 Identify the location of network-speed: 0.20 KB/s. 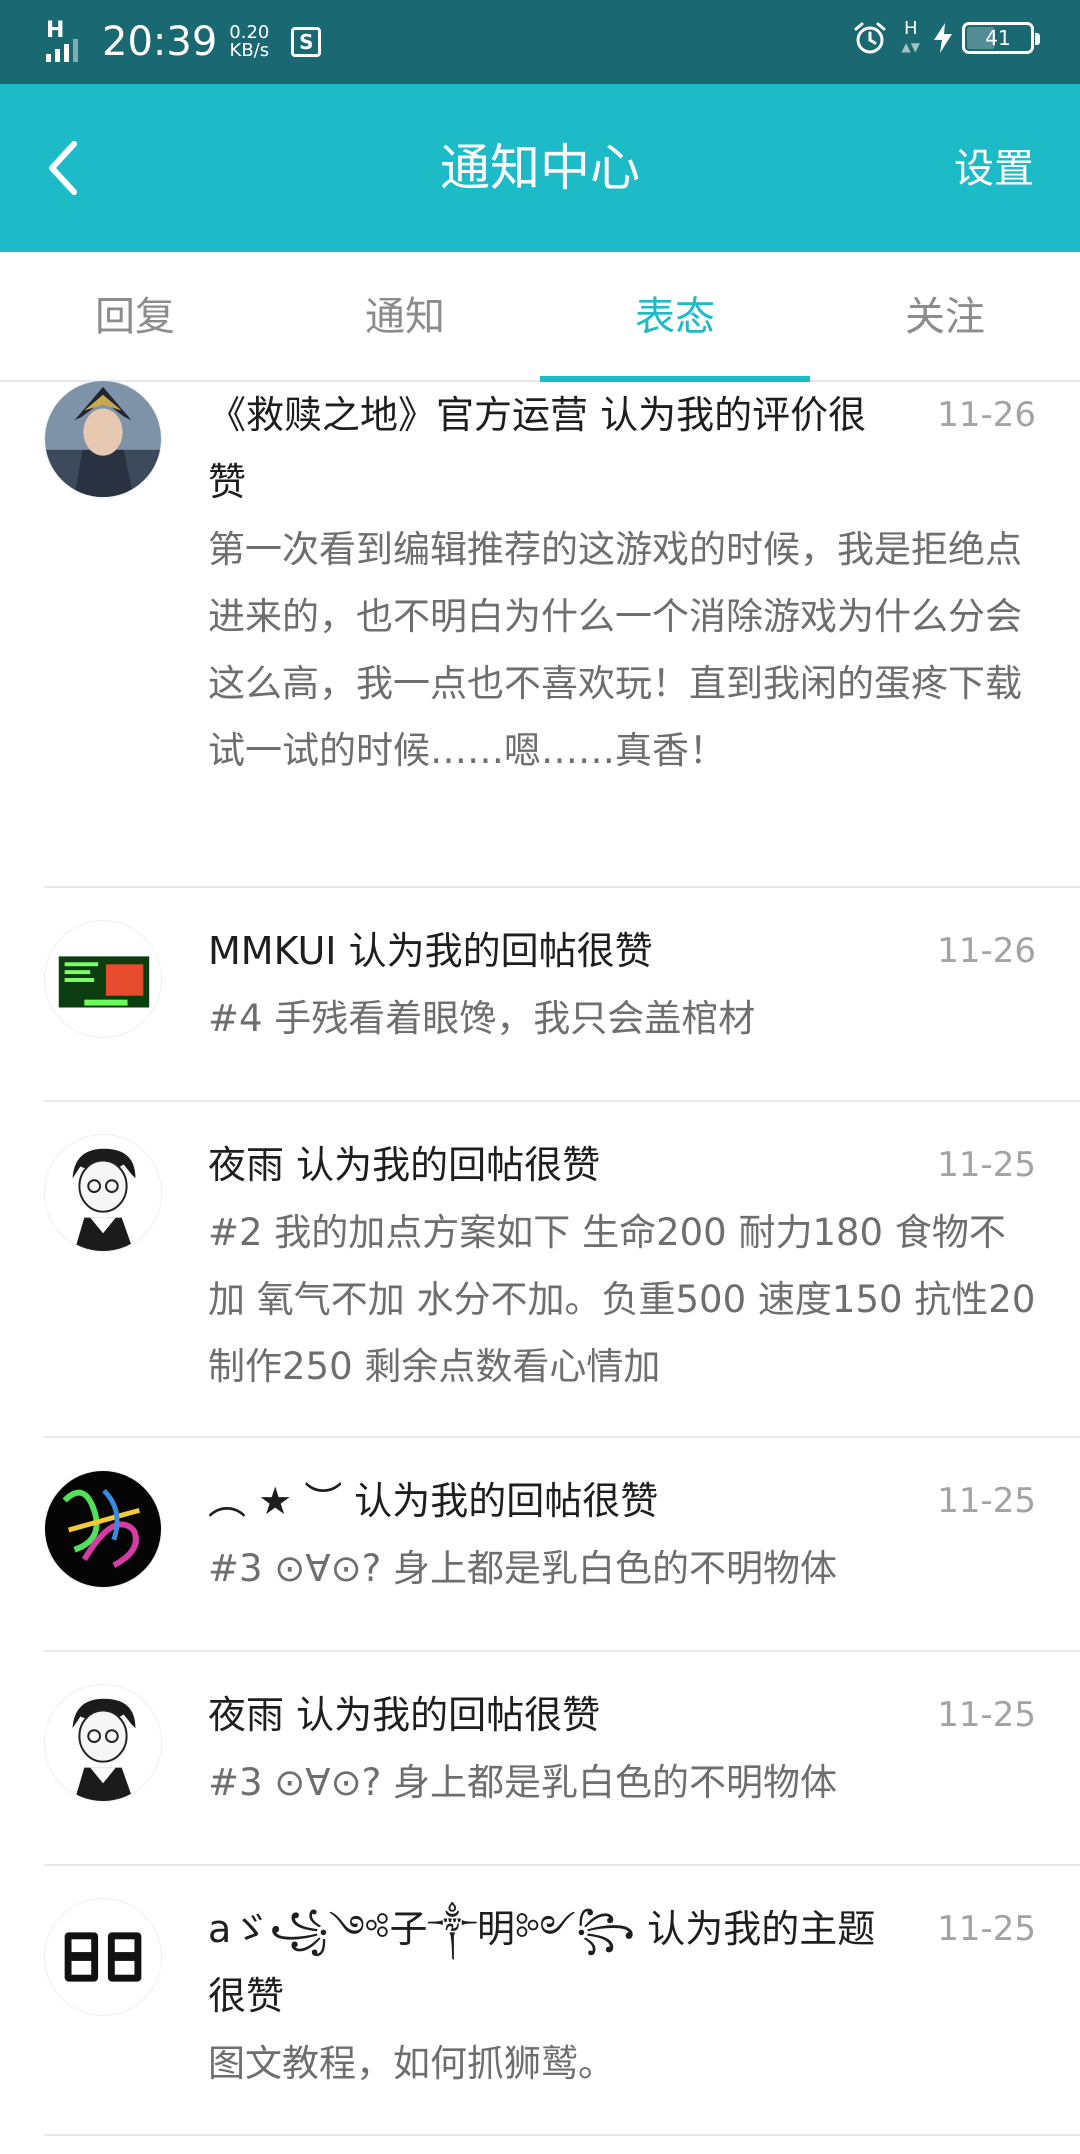
(249, 42).